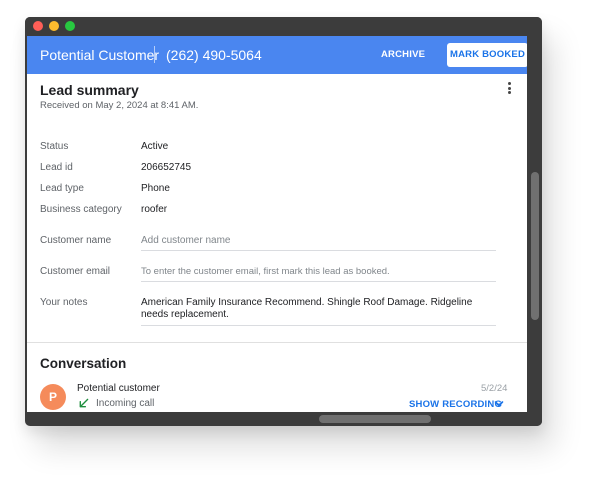 The image size is (600, 488). I want to click on customer-name-title: Potential Customer, so click(100, 55).